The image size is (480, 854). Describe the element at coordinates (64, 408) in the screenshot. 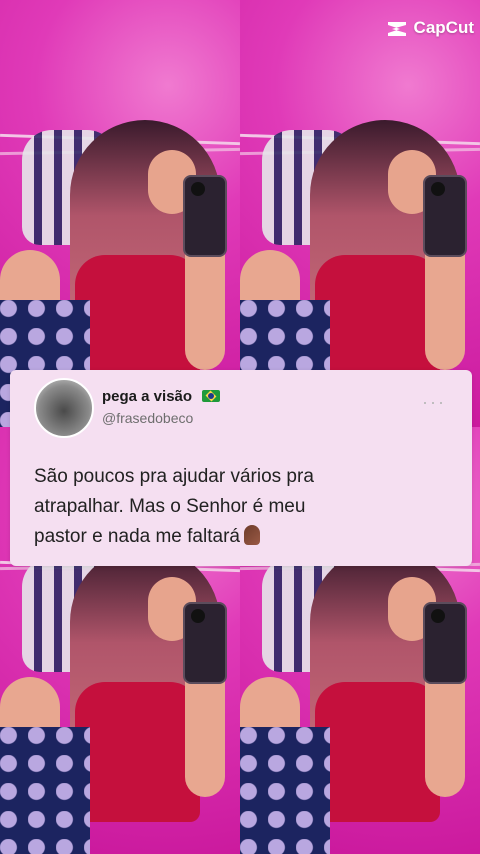

I see `profile-avatar` at that location.